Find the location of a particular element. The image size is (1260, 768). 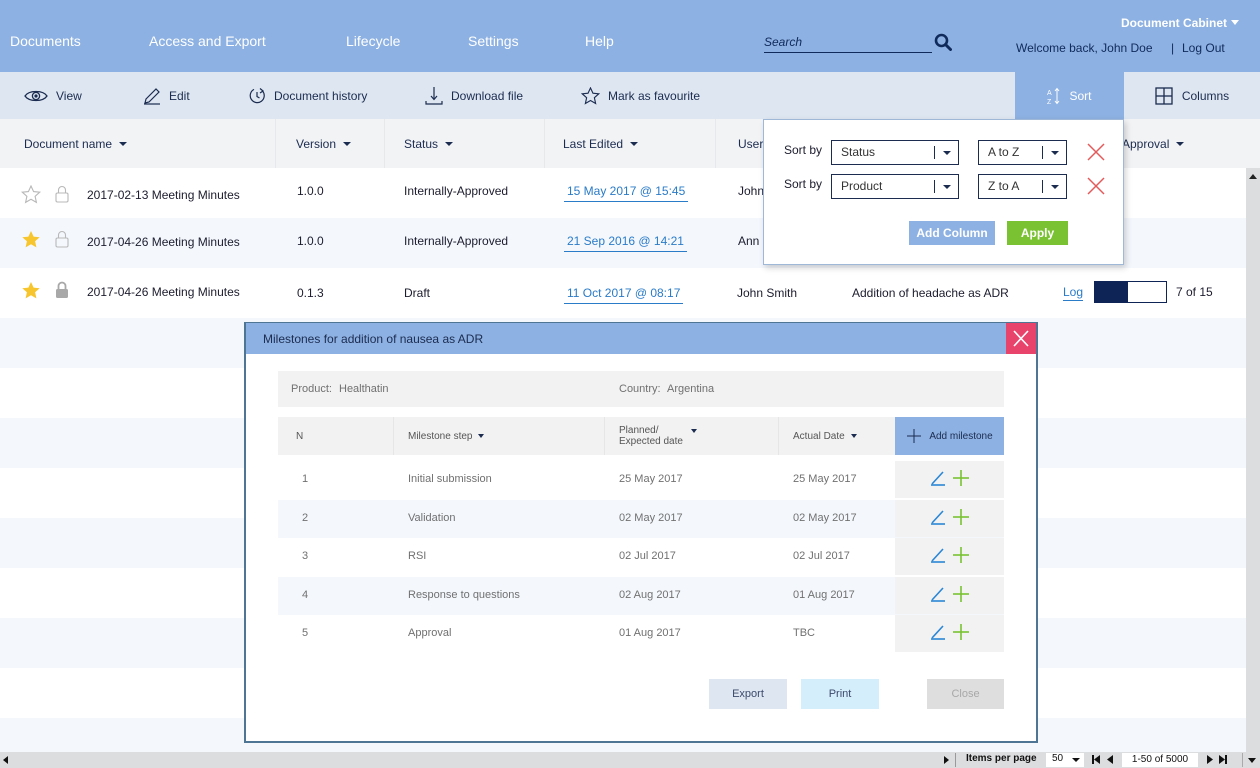

lock-closed-icon is located at coordinates (62, 290).